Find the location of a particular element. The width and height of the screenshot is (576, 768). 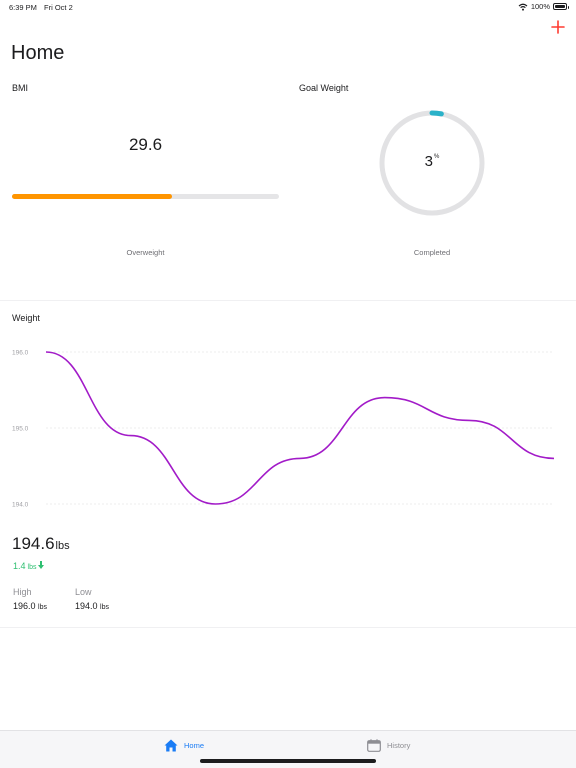

y-tick-label: 195.0 is located at coordinates (20, 429).